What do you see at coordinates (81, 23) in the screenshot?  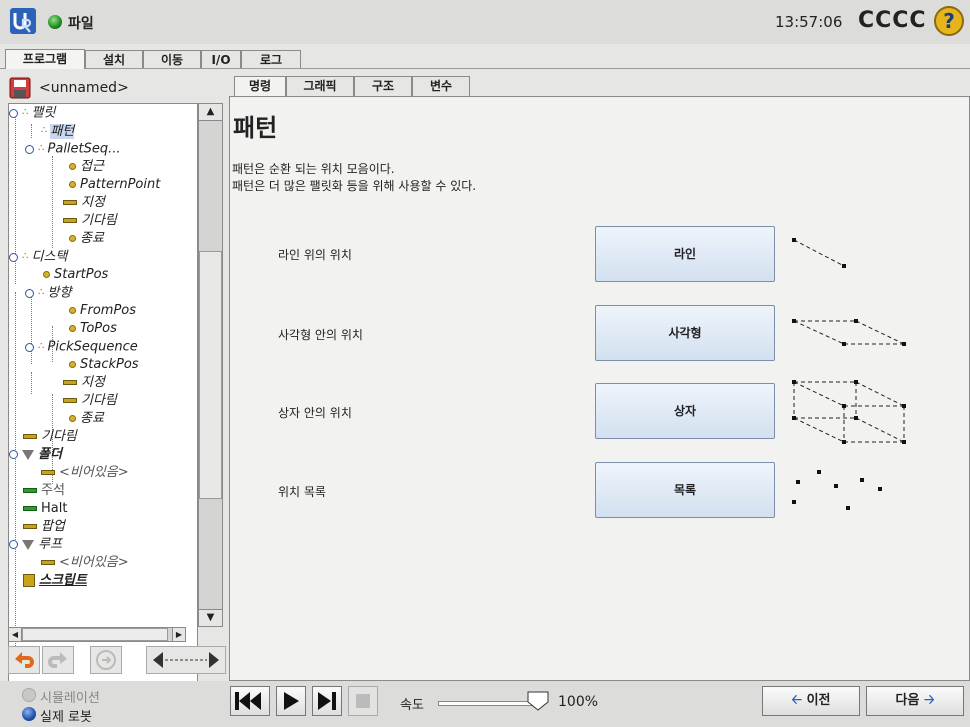 I see `file-menu: 파일` at bounding box center [81, 23].